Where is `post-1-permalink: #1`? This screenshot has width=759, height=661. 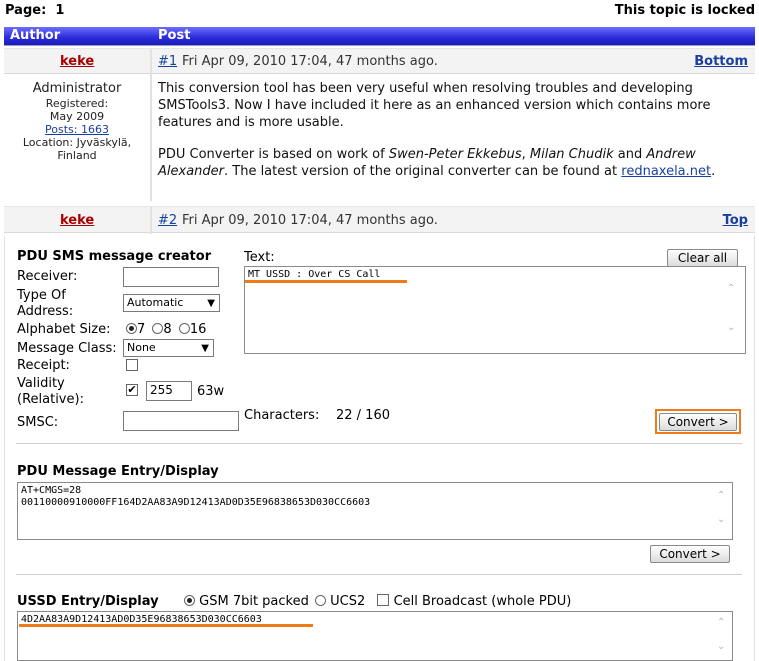 post-1-permalink: #1 is located at coordinates (167, 61).